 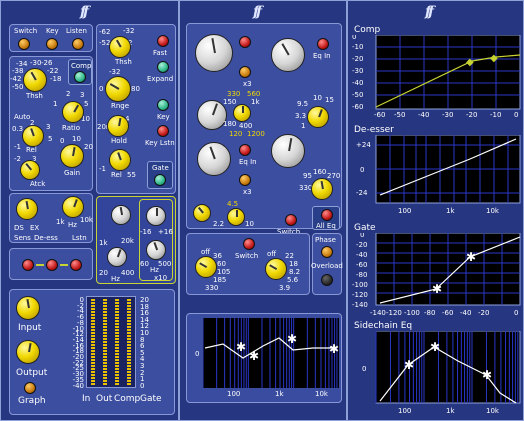 I want to click on eq-lmf-q-knob, so click(x=202, y=213).